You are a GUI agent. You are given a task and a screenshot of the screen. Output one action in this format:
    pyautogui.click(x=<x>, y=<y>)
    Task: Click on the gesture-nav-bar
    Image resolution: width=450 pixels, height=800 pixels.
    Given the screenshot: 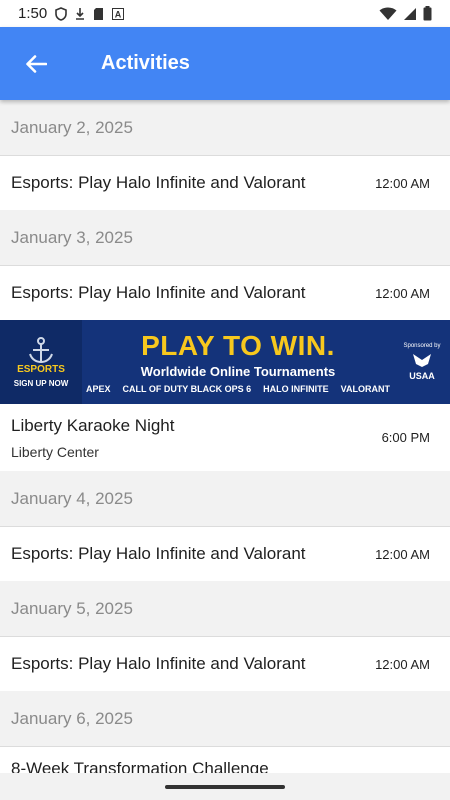 What is the action you would take?
    pyautogui.click(x=225, y=786)
    